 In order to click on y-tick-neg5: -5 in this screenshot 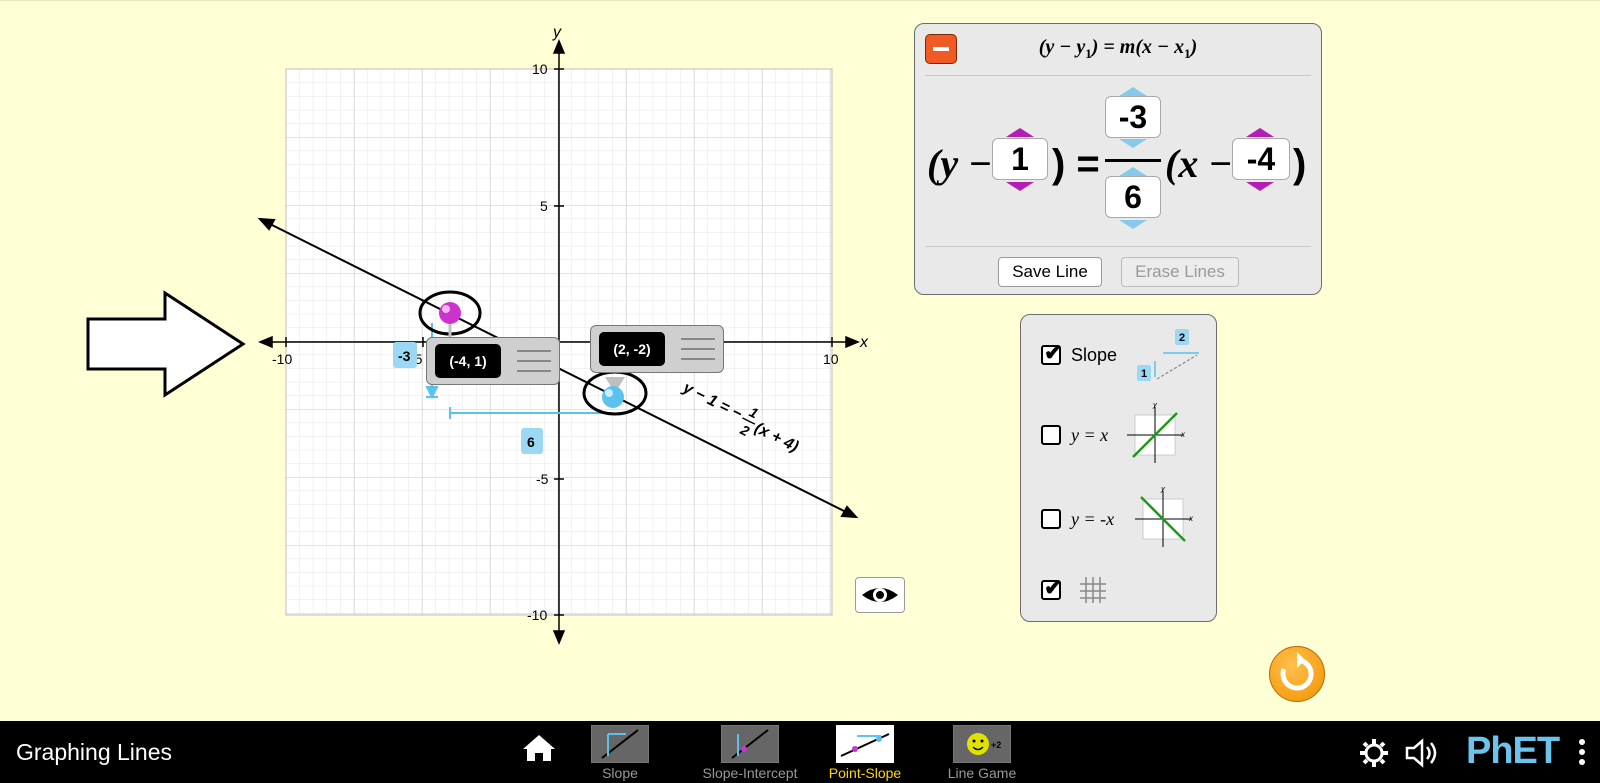, I will do `click(542, 479)`.